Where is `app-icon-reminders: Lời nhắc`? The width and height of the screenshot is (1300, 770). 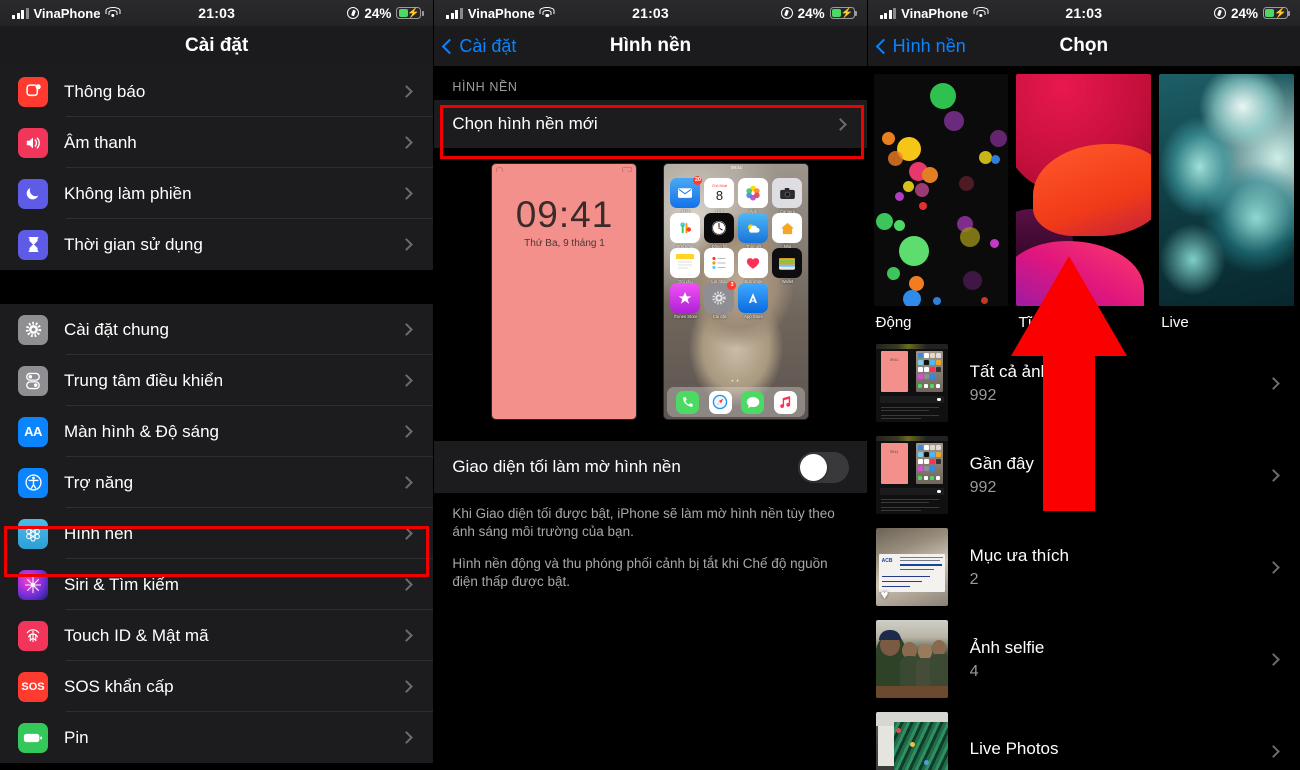
app-icon-reminders: Lời nhắc is located at coordinates (719, 266).